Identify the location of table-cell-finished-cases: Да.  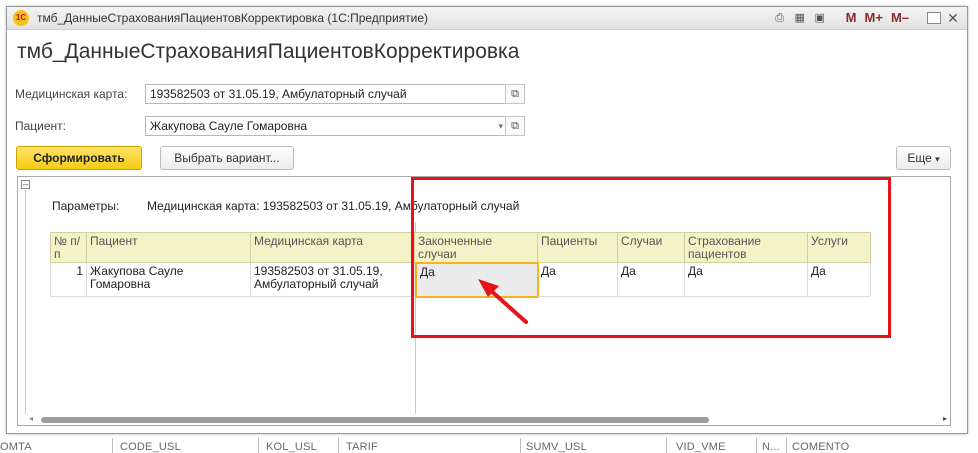
(477, 280).